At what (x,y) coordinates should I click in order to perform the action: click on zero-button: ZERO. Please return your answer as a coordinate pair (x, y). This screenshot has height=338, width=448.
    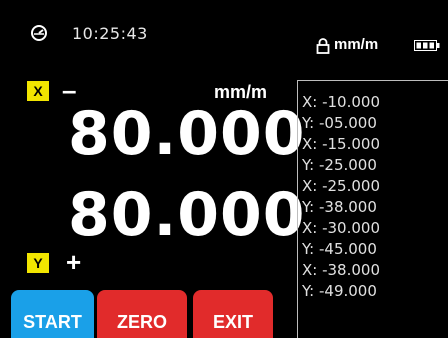
    Looking at the image, I should click on (142, 314).